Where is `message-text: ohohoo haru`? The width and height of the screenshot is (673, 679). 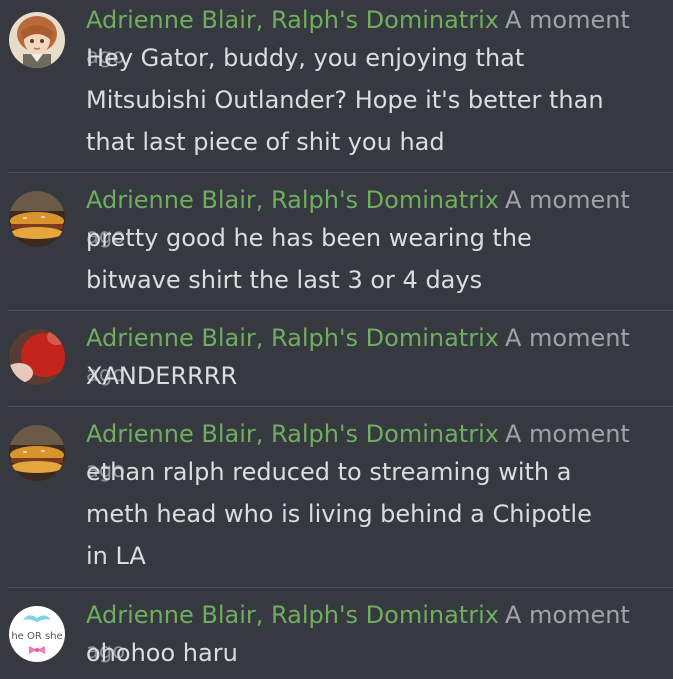
message-text: ohohoo haru is located at coordinates (366, 653).